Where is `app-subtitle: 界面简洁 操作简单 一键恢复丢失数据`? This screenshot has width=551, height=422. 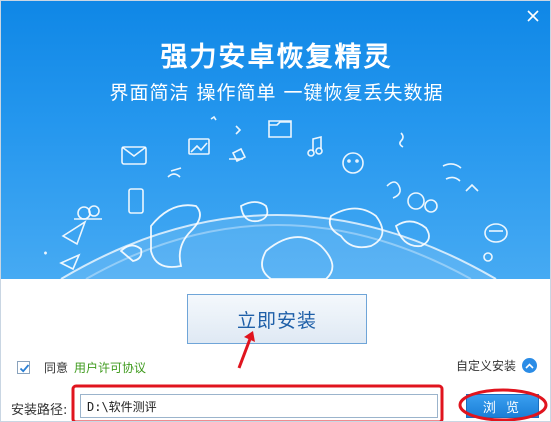
app-subtitle: 界面简洁 操作简单 一键恢复丢失数据 is located at coordinates (276, 93).